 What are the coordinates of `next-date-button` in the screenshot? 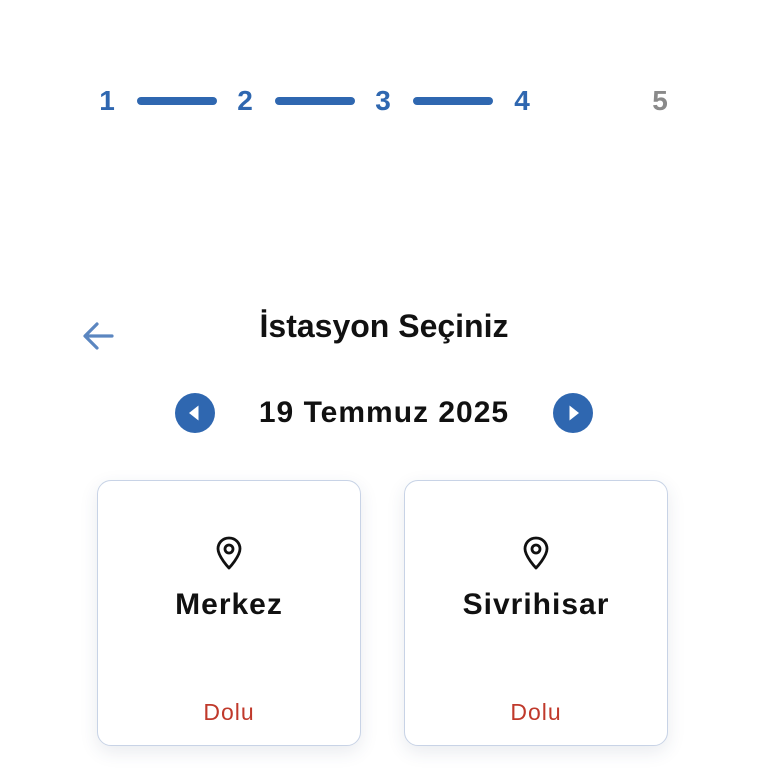 It's located at (573, 413).